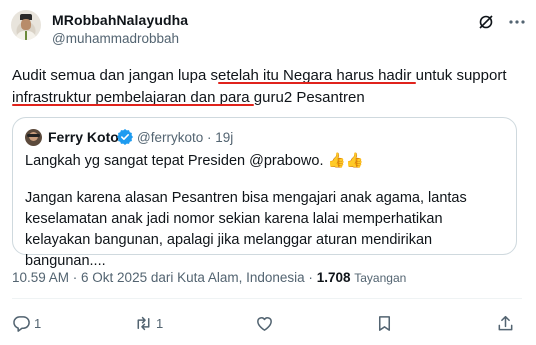 This screenshot has width=536, height=345. I want to click on reply-button: 1, so click(26, 323).